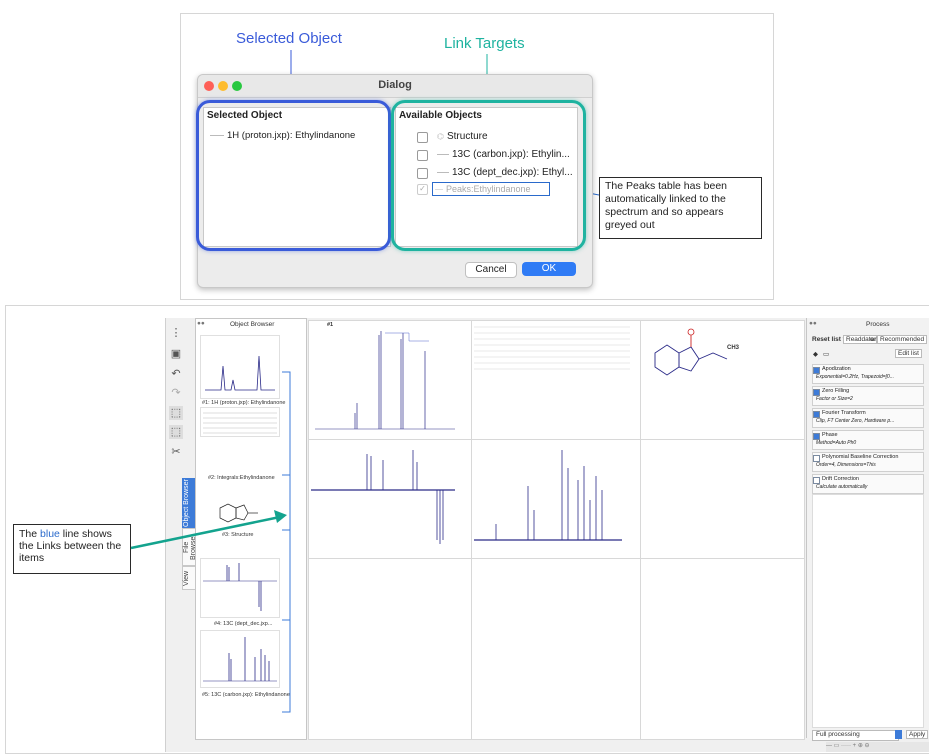  I want to click on structure-ch3-label: CH3, so click(733, 348).